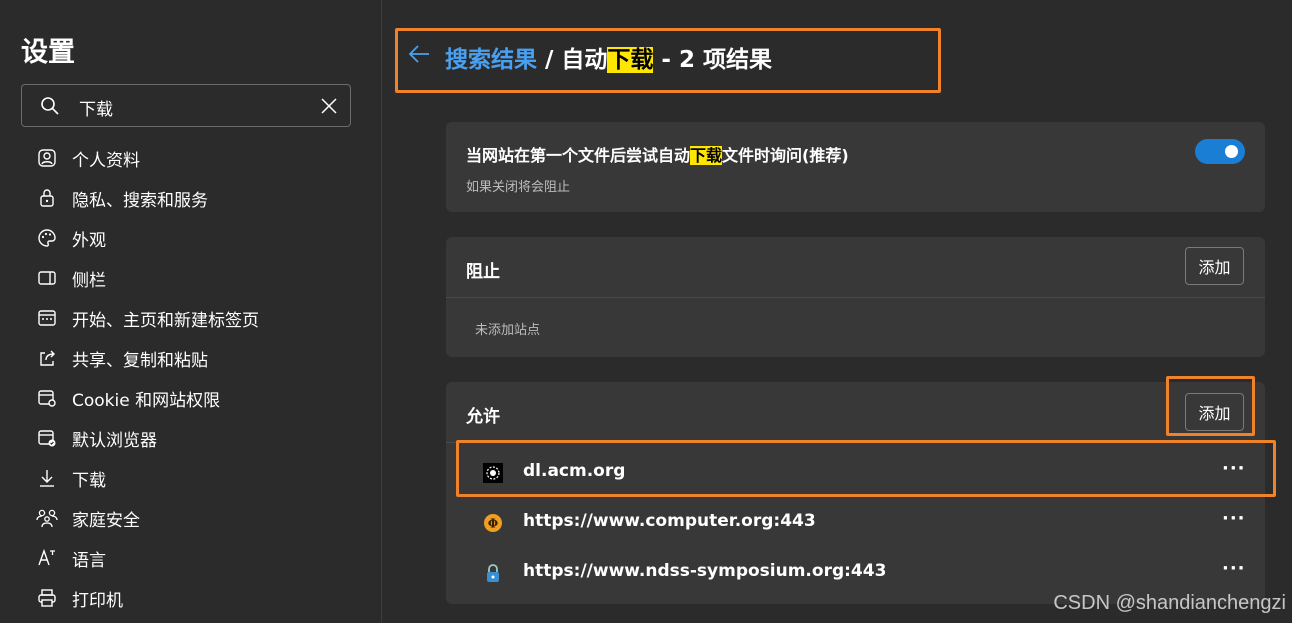  Describe the element at coordinates (584, 60) in the screenshot. I see `title-pre: 自动` at that location.